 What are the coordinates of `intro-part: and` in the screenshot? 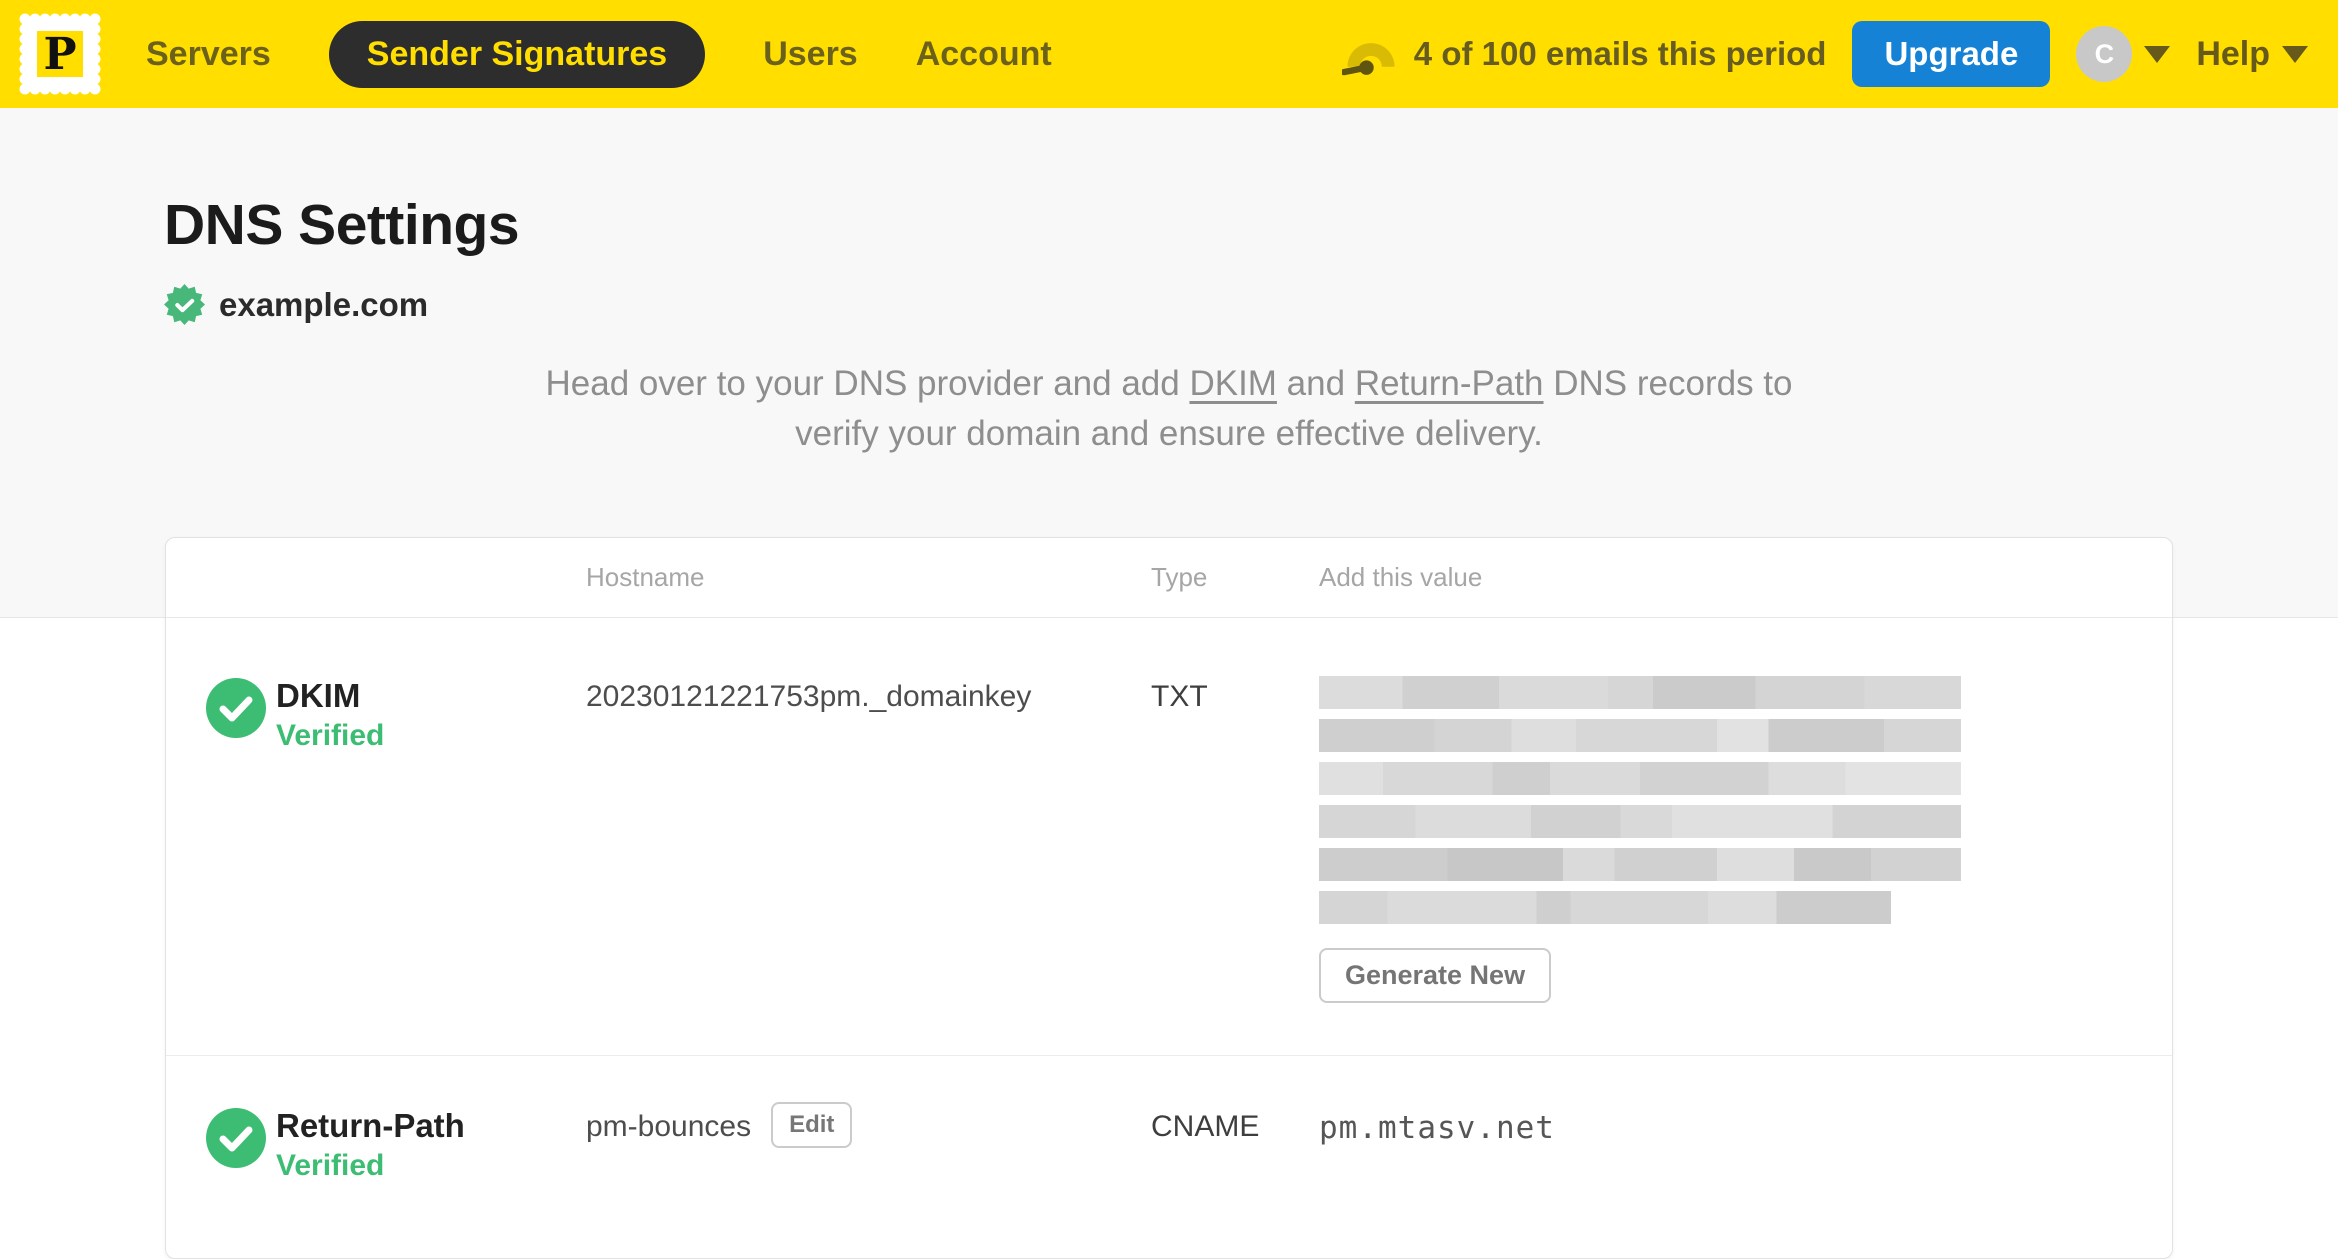 It's located at (1315, 383).